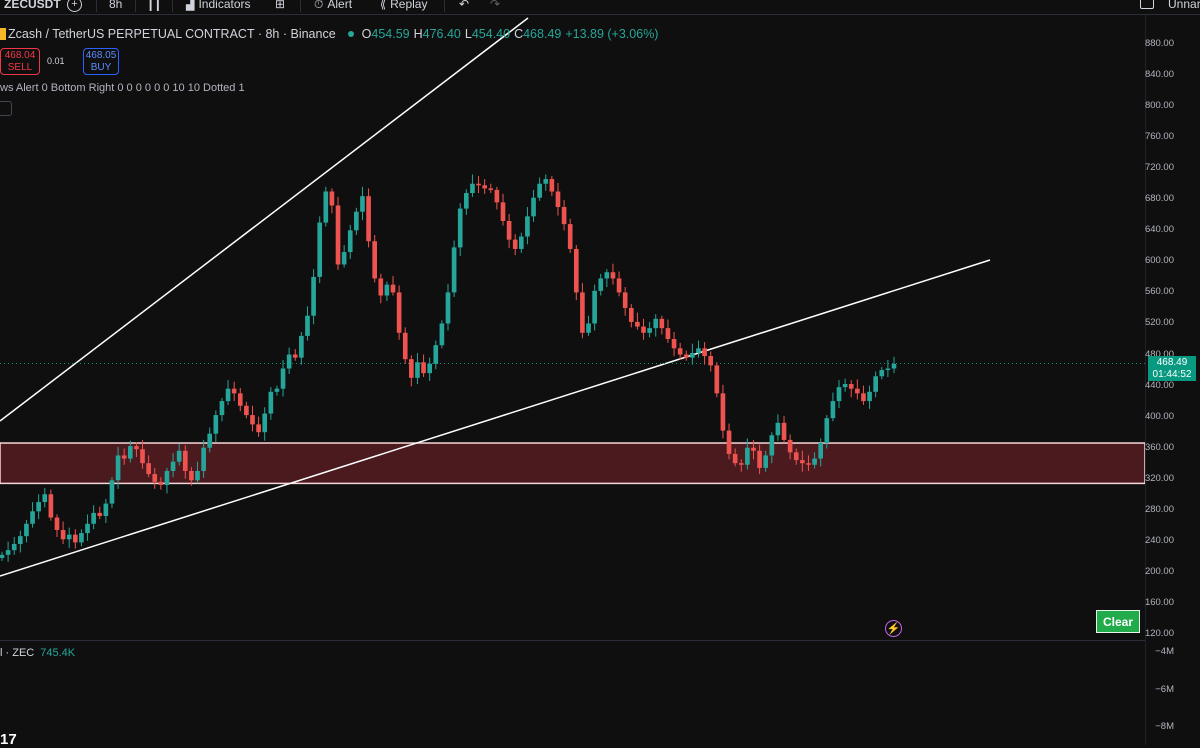 Image resolution: width=1200 pixels, height=748 pixels. I want to click on last-price-tag: 468.49 01:44:52, so click(1172, 368).